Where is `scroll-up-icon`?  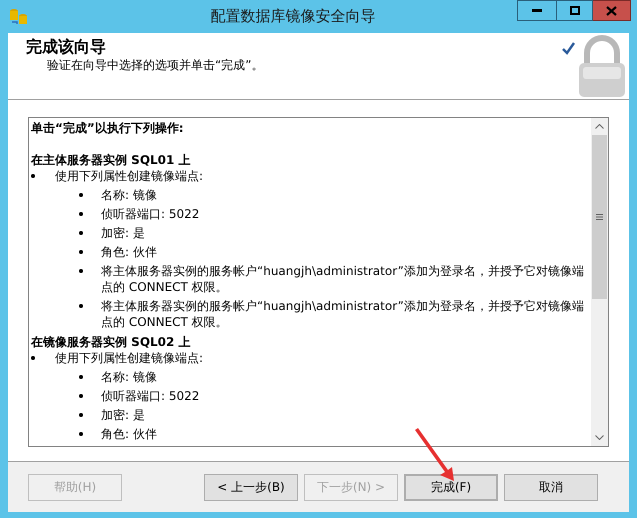
scroll-up-icon is located at coordinates (599, 126).